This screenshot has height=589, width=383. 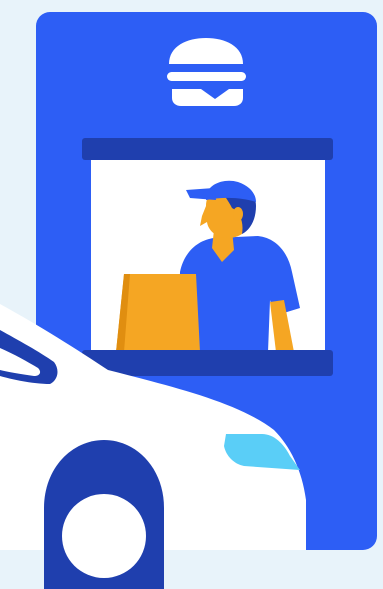 I want to click on paper-bag, so click(x=158, y=313).